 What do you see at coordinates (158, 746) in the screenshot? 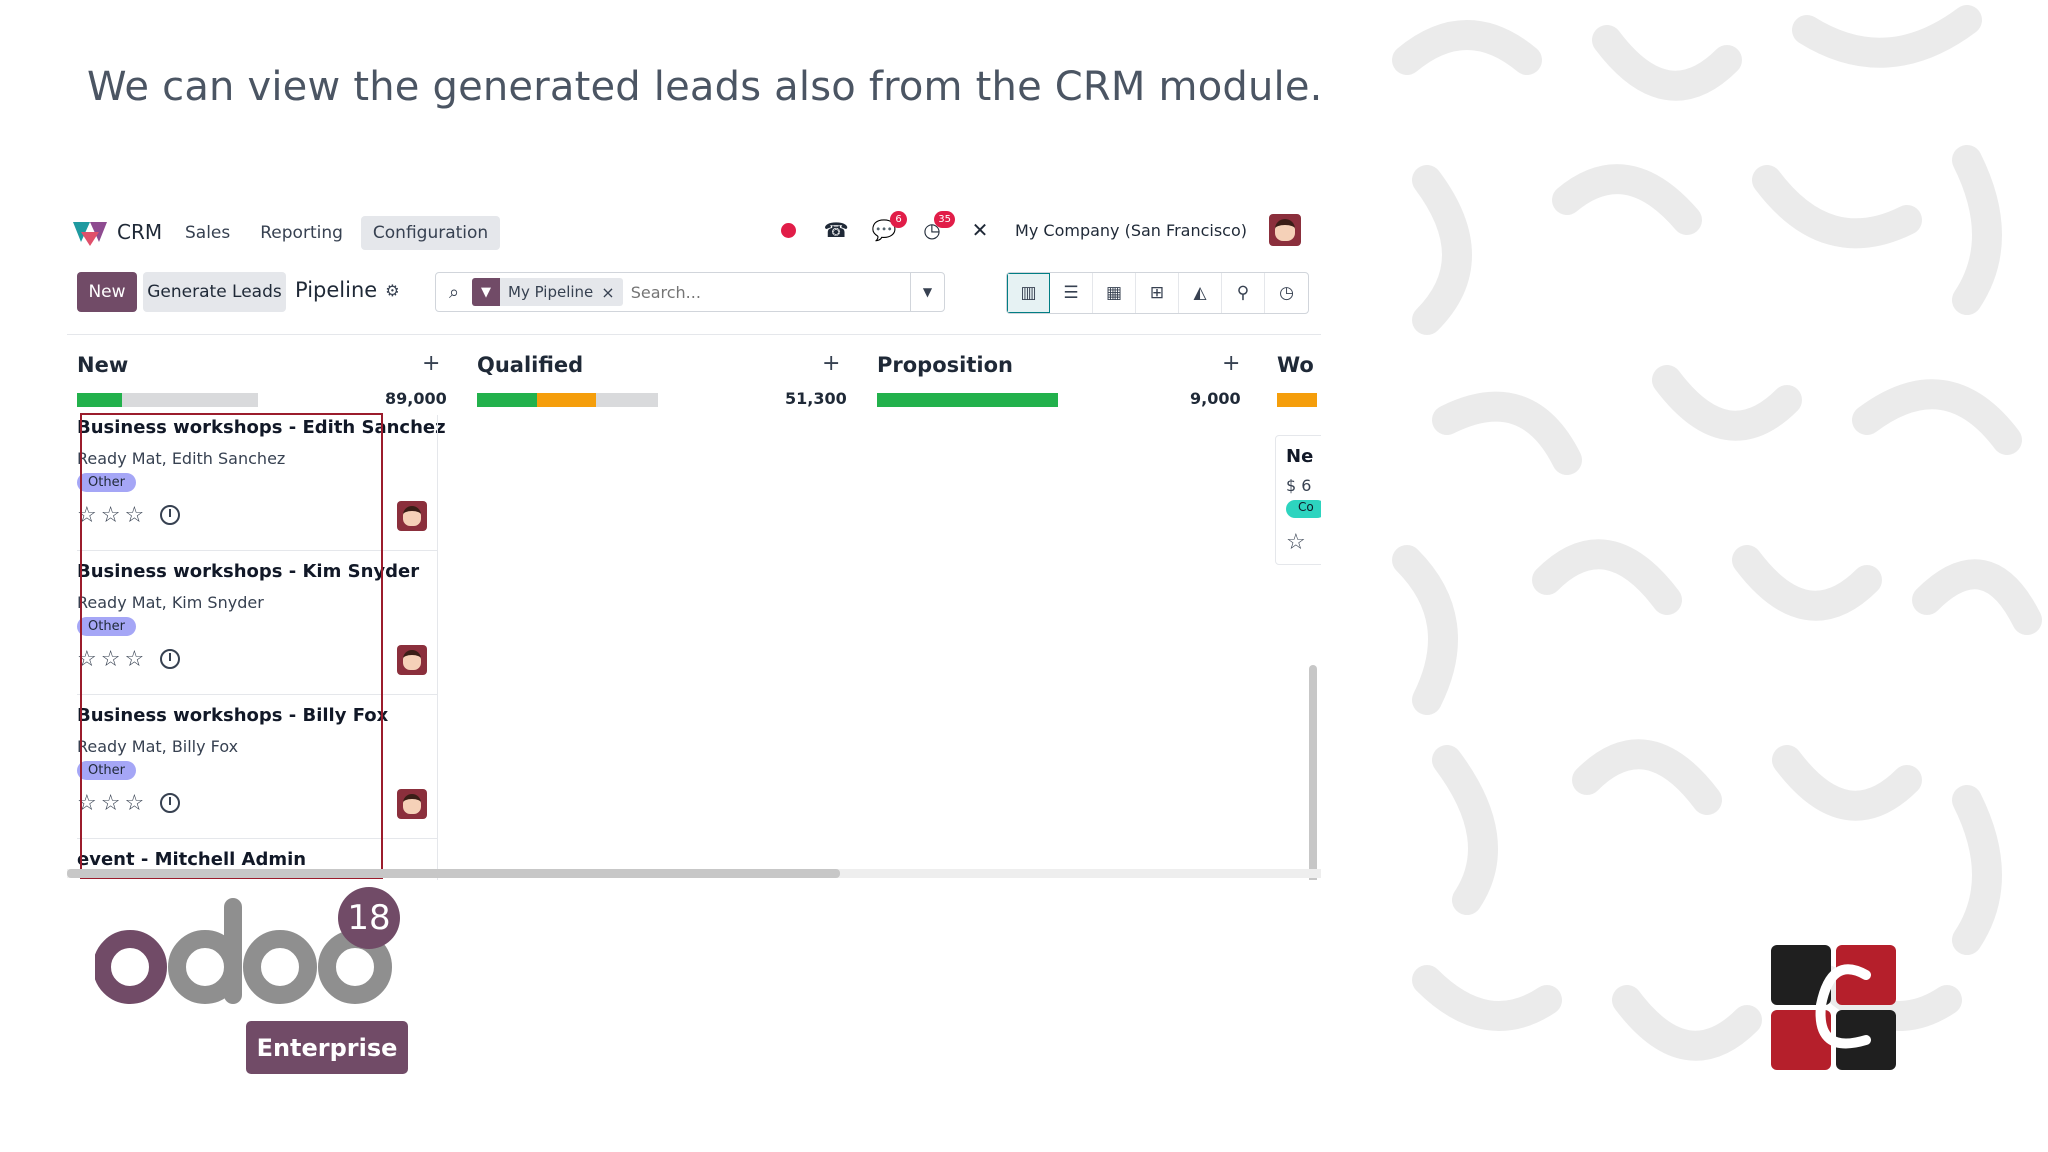
I see `card-subtitle: Ready Mat, Billy Fox` at bounding box center [158, 746].